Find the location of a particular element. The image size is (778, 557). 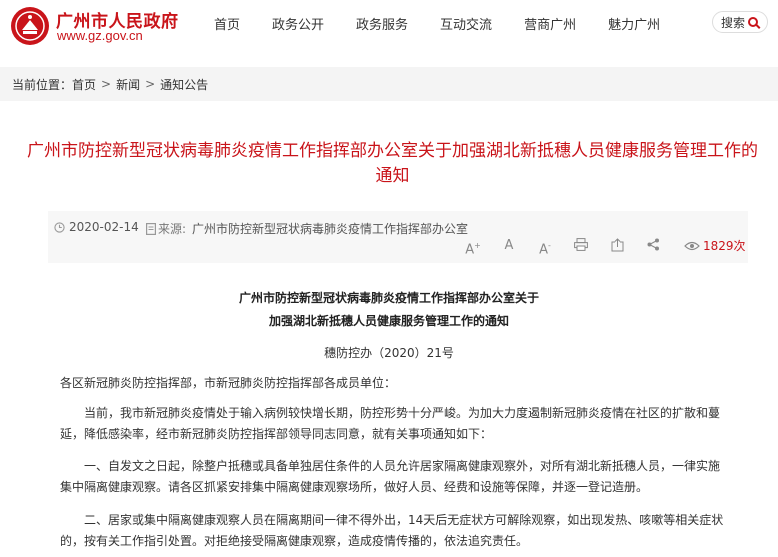

nav-government-services: 政务服务 is located at coordinates (382, 23).